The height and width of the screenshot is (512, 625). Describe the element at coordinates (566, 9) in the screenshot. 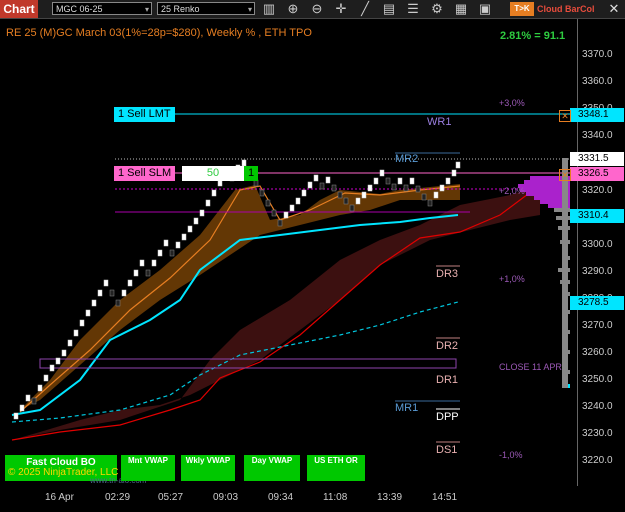

I see `cloud-barcol-label: Cloud BarCol` at that location.